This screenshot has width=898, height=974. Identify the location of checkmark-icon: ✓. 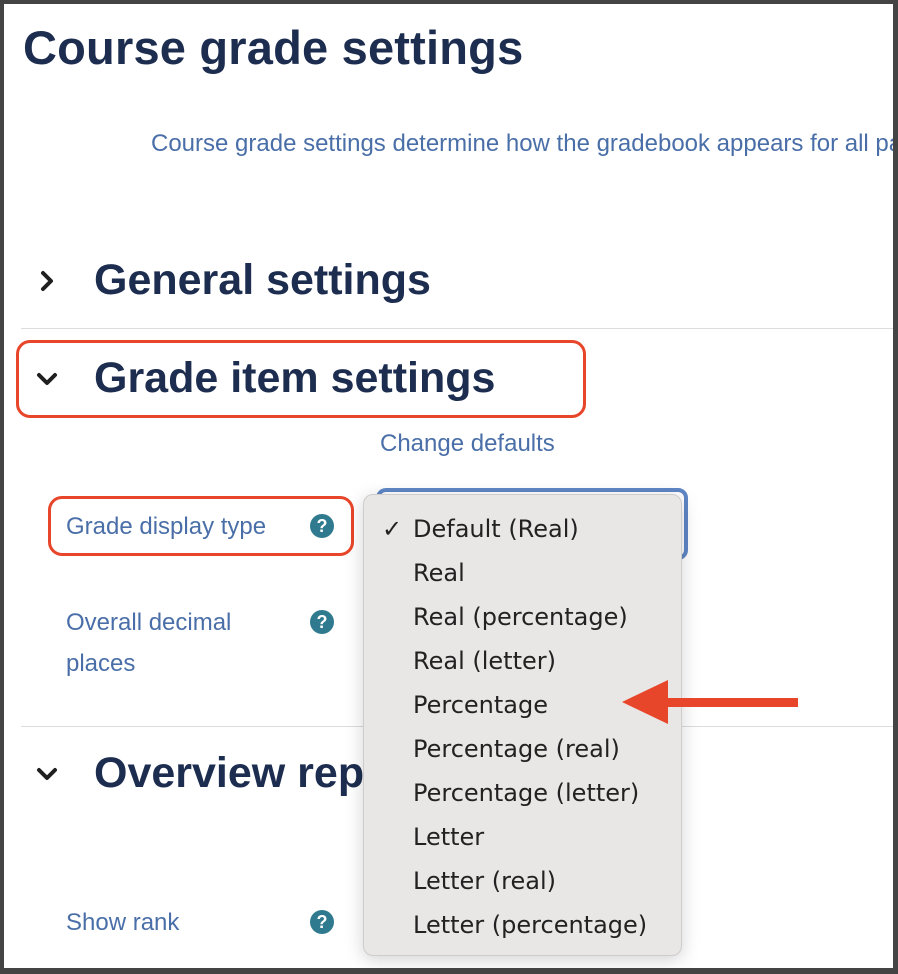
(392, 529).